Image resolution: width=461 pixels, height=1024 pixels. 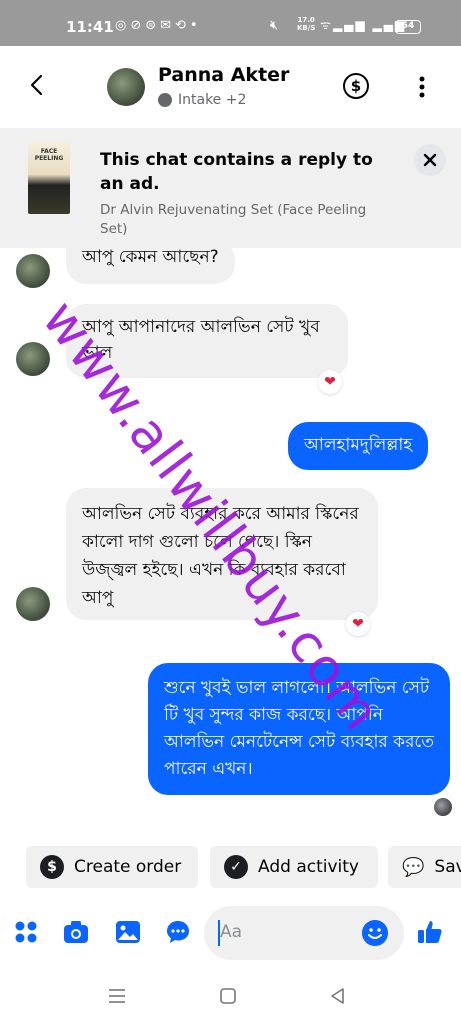 What do you see at coordinates (430, 160) in the screenshot?
I see `close-banner-icon` at bounding box center [430, 160].